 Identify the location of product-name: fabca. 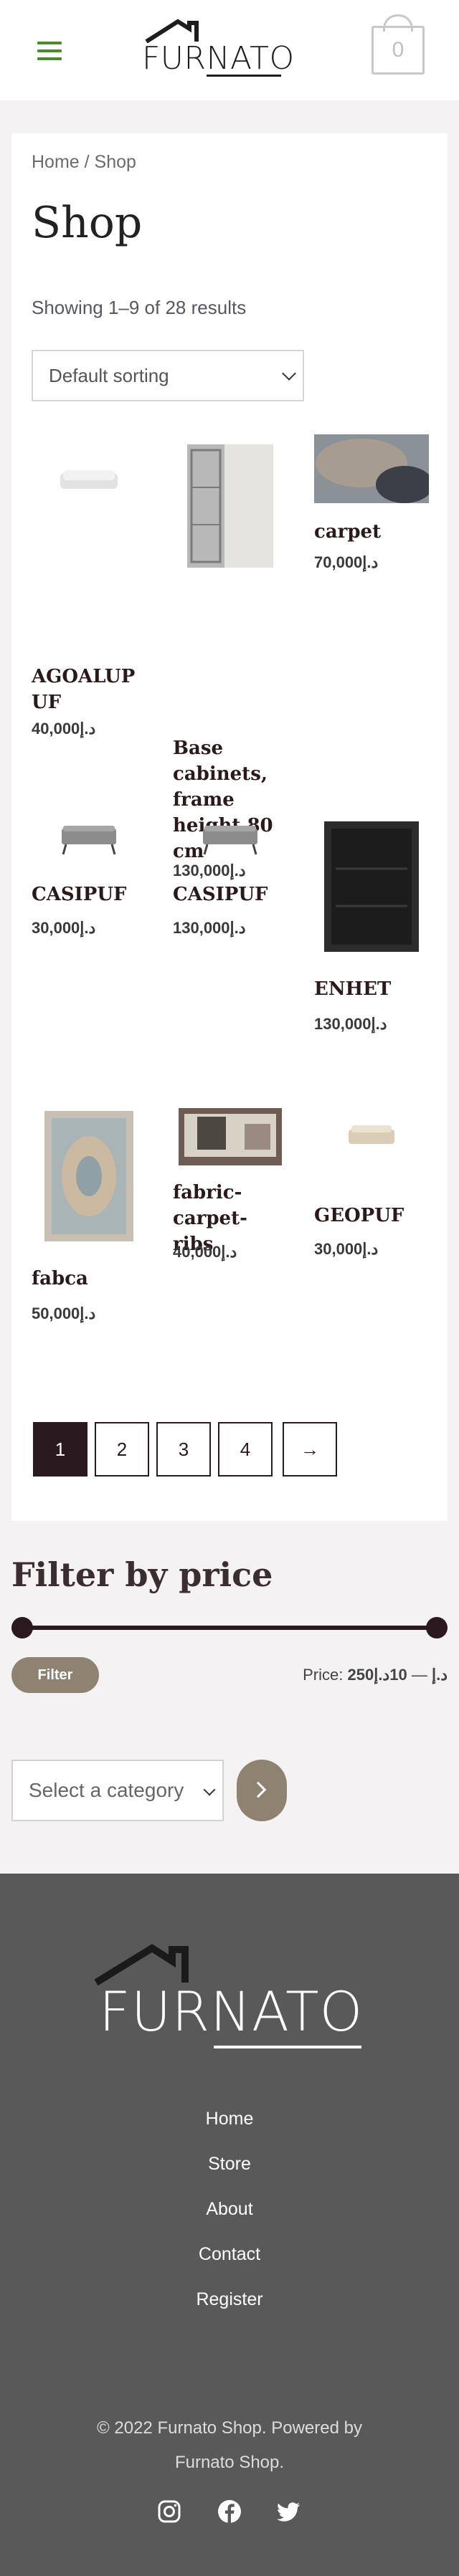
(89, 1279).